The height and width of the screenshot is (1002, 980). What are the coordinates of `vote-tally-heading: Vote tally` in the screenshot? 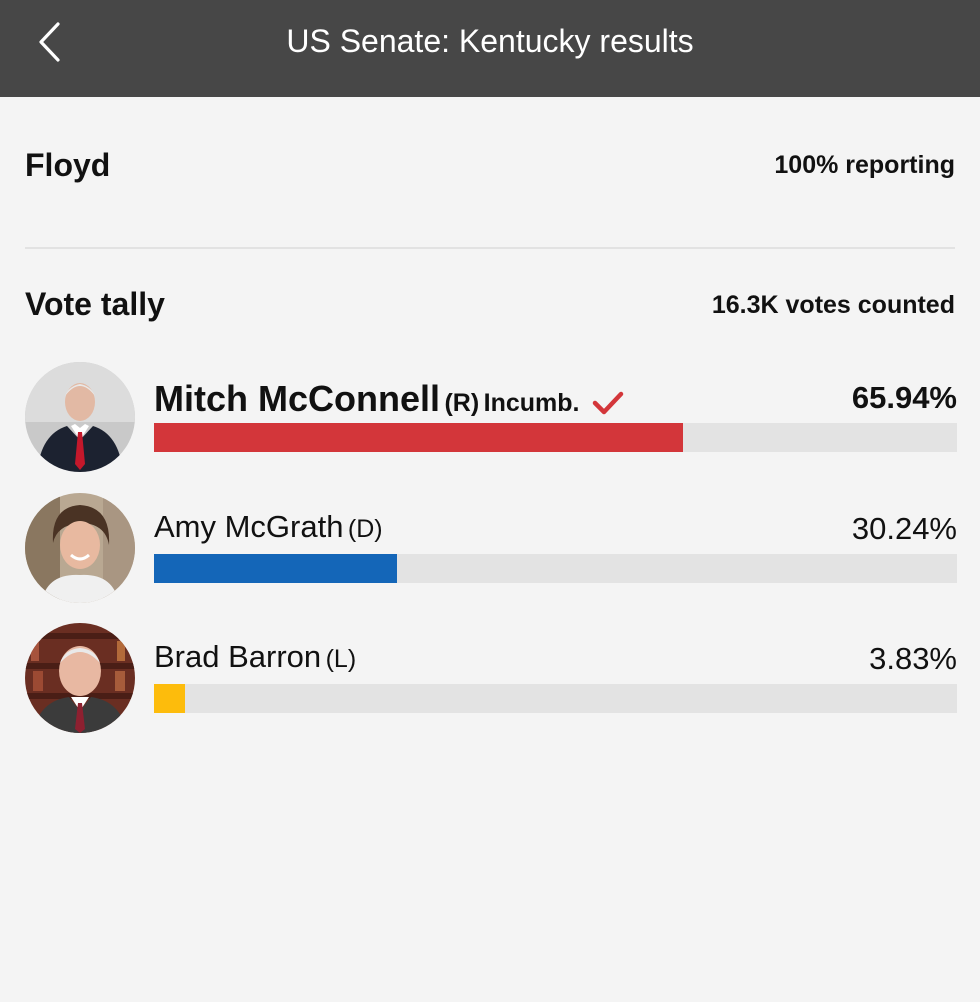 It's located at (95, 304).